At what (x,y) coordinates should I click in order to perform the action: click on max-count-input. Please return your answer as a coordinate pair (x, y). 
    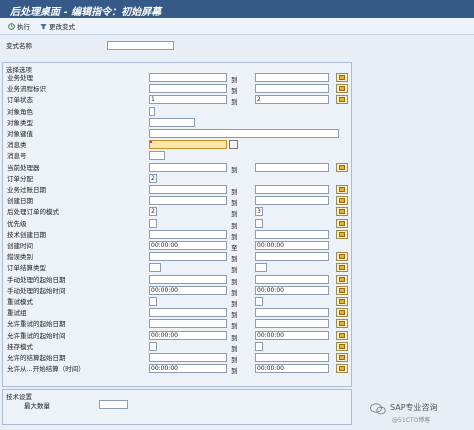
    Looking at the image, I should click on (113, 404).